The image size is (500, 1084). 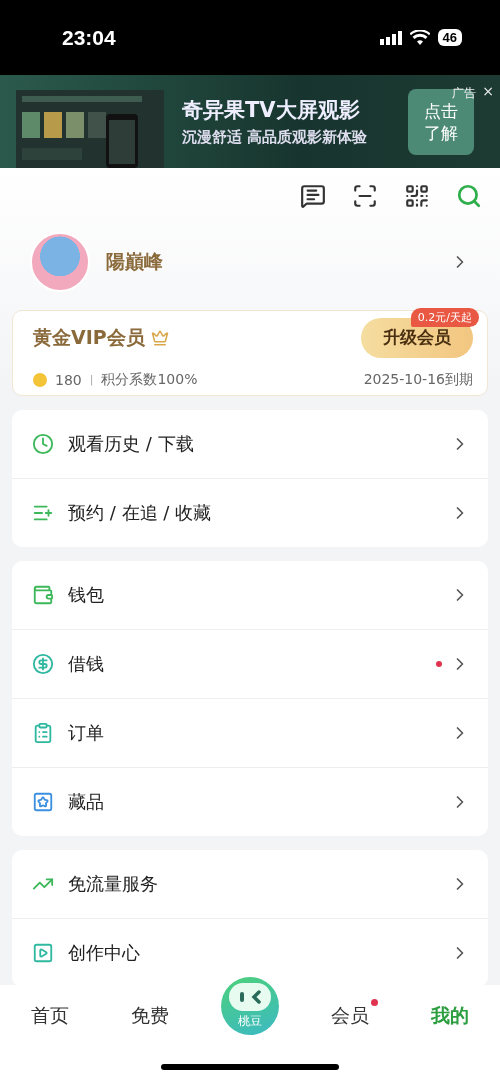 What do you see at coordinates (464, 93) in the screenshot?
I see `ad-label: 广告` at bounding box center [464, 93].